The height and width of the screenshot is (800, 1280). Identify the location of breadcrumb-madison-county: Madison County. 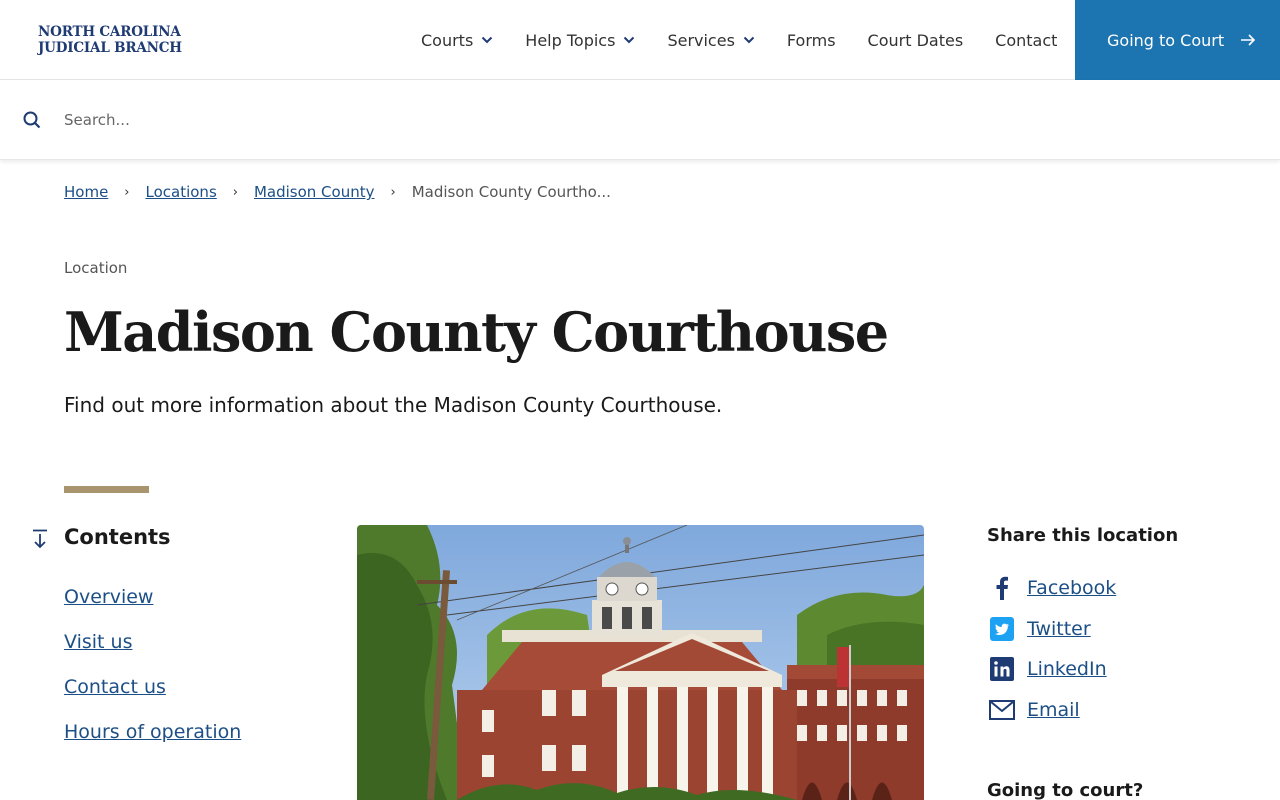
(314, 192).